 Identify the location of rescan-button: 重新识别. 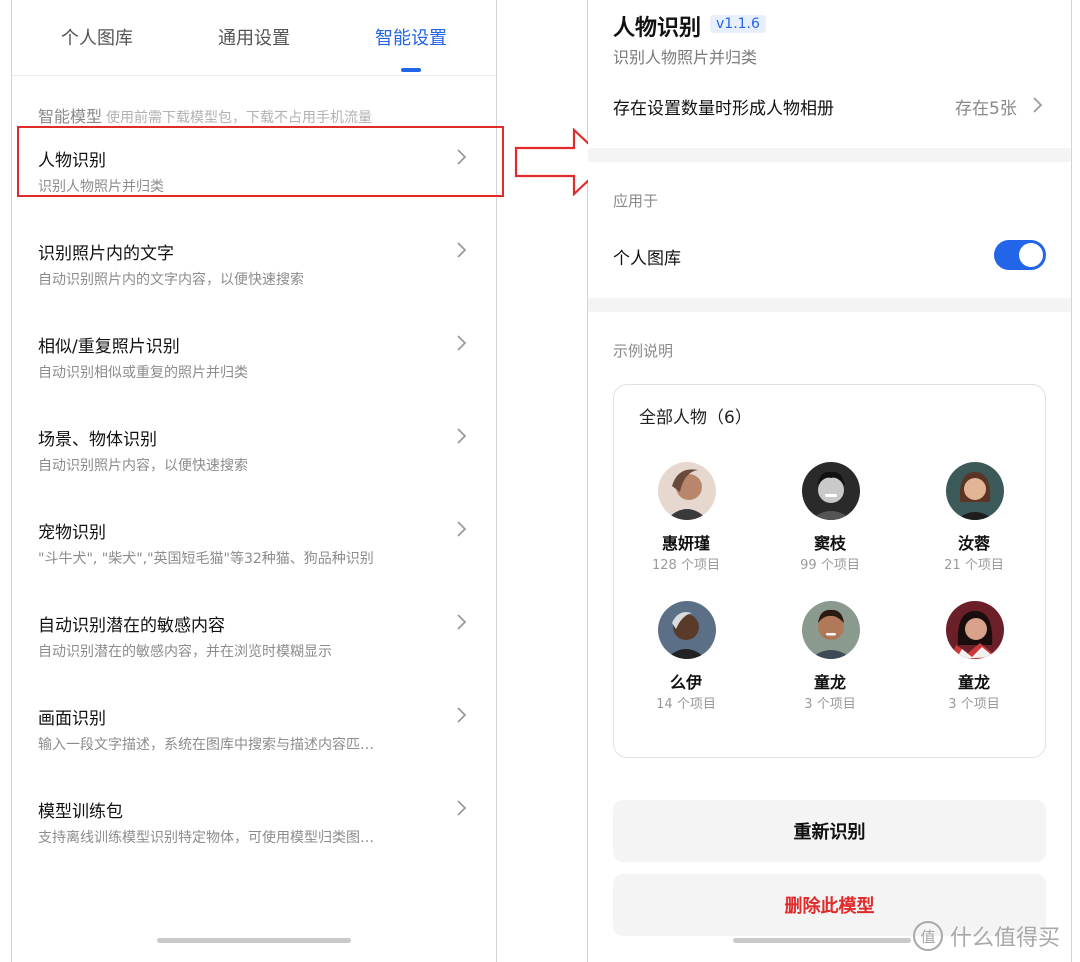
(829, 831).